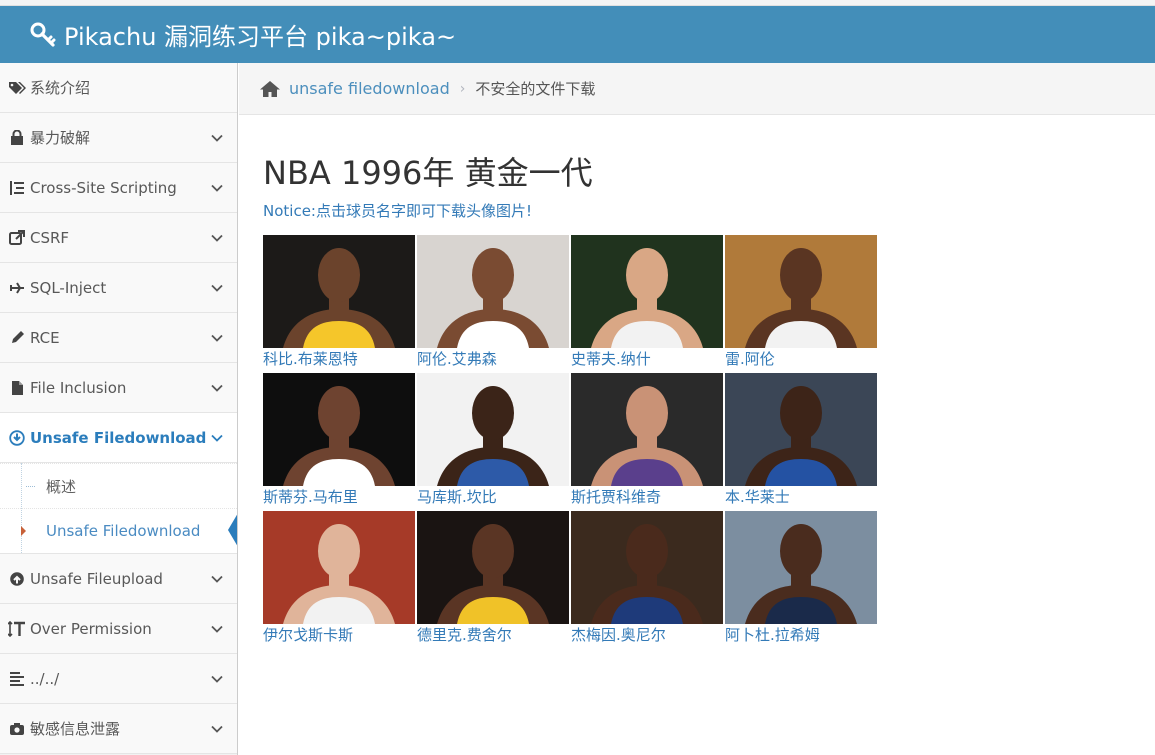  I want to click on sidebar-item-label: CSRF, so click(50, 237).